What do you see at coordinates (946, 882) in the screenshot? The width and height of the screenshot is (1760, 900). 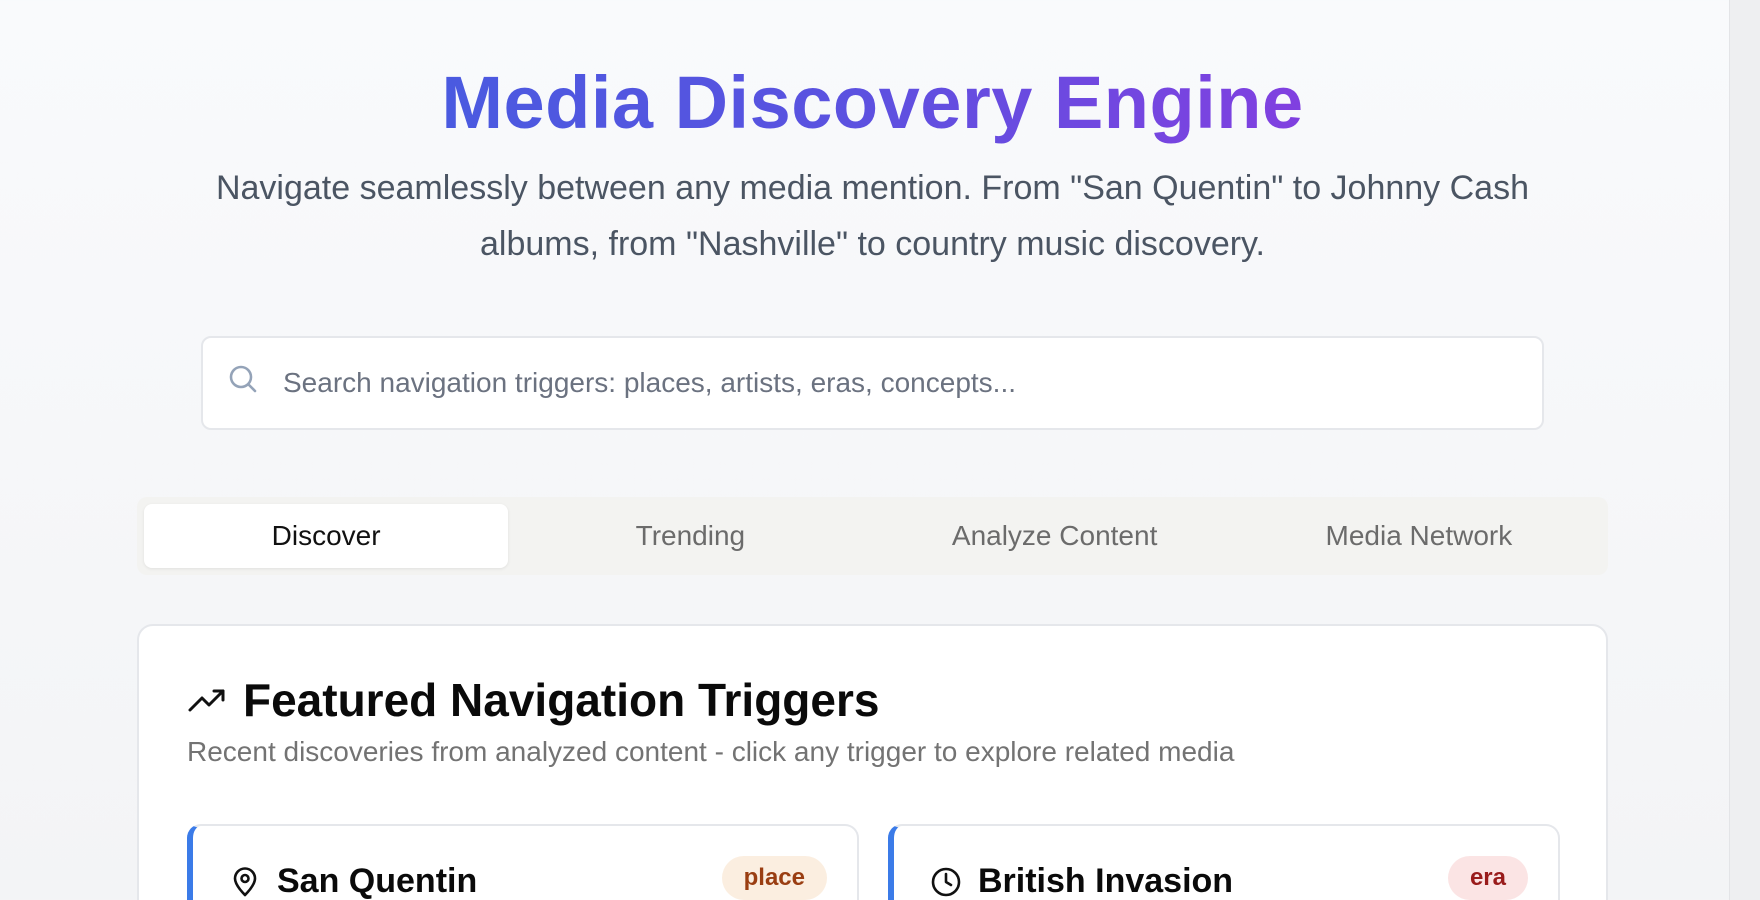 I see `clock-icon` at bounding box center [946, 882].